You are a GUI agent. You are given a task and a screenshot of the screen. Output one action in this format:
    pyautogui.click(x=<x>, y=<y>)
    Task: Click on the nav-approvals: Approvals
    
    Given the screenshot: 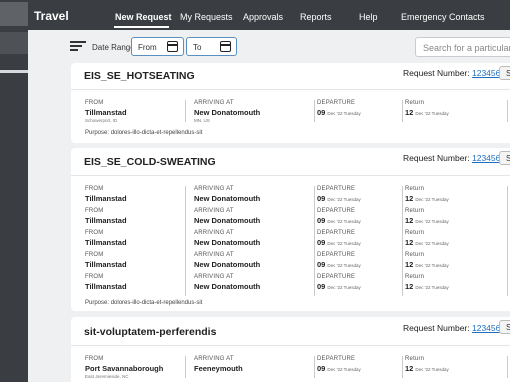 What is the action you would take?
    pyautogui.click(x=263, y=17)
    